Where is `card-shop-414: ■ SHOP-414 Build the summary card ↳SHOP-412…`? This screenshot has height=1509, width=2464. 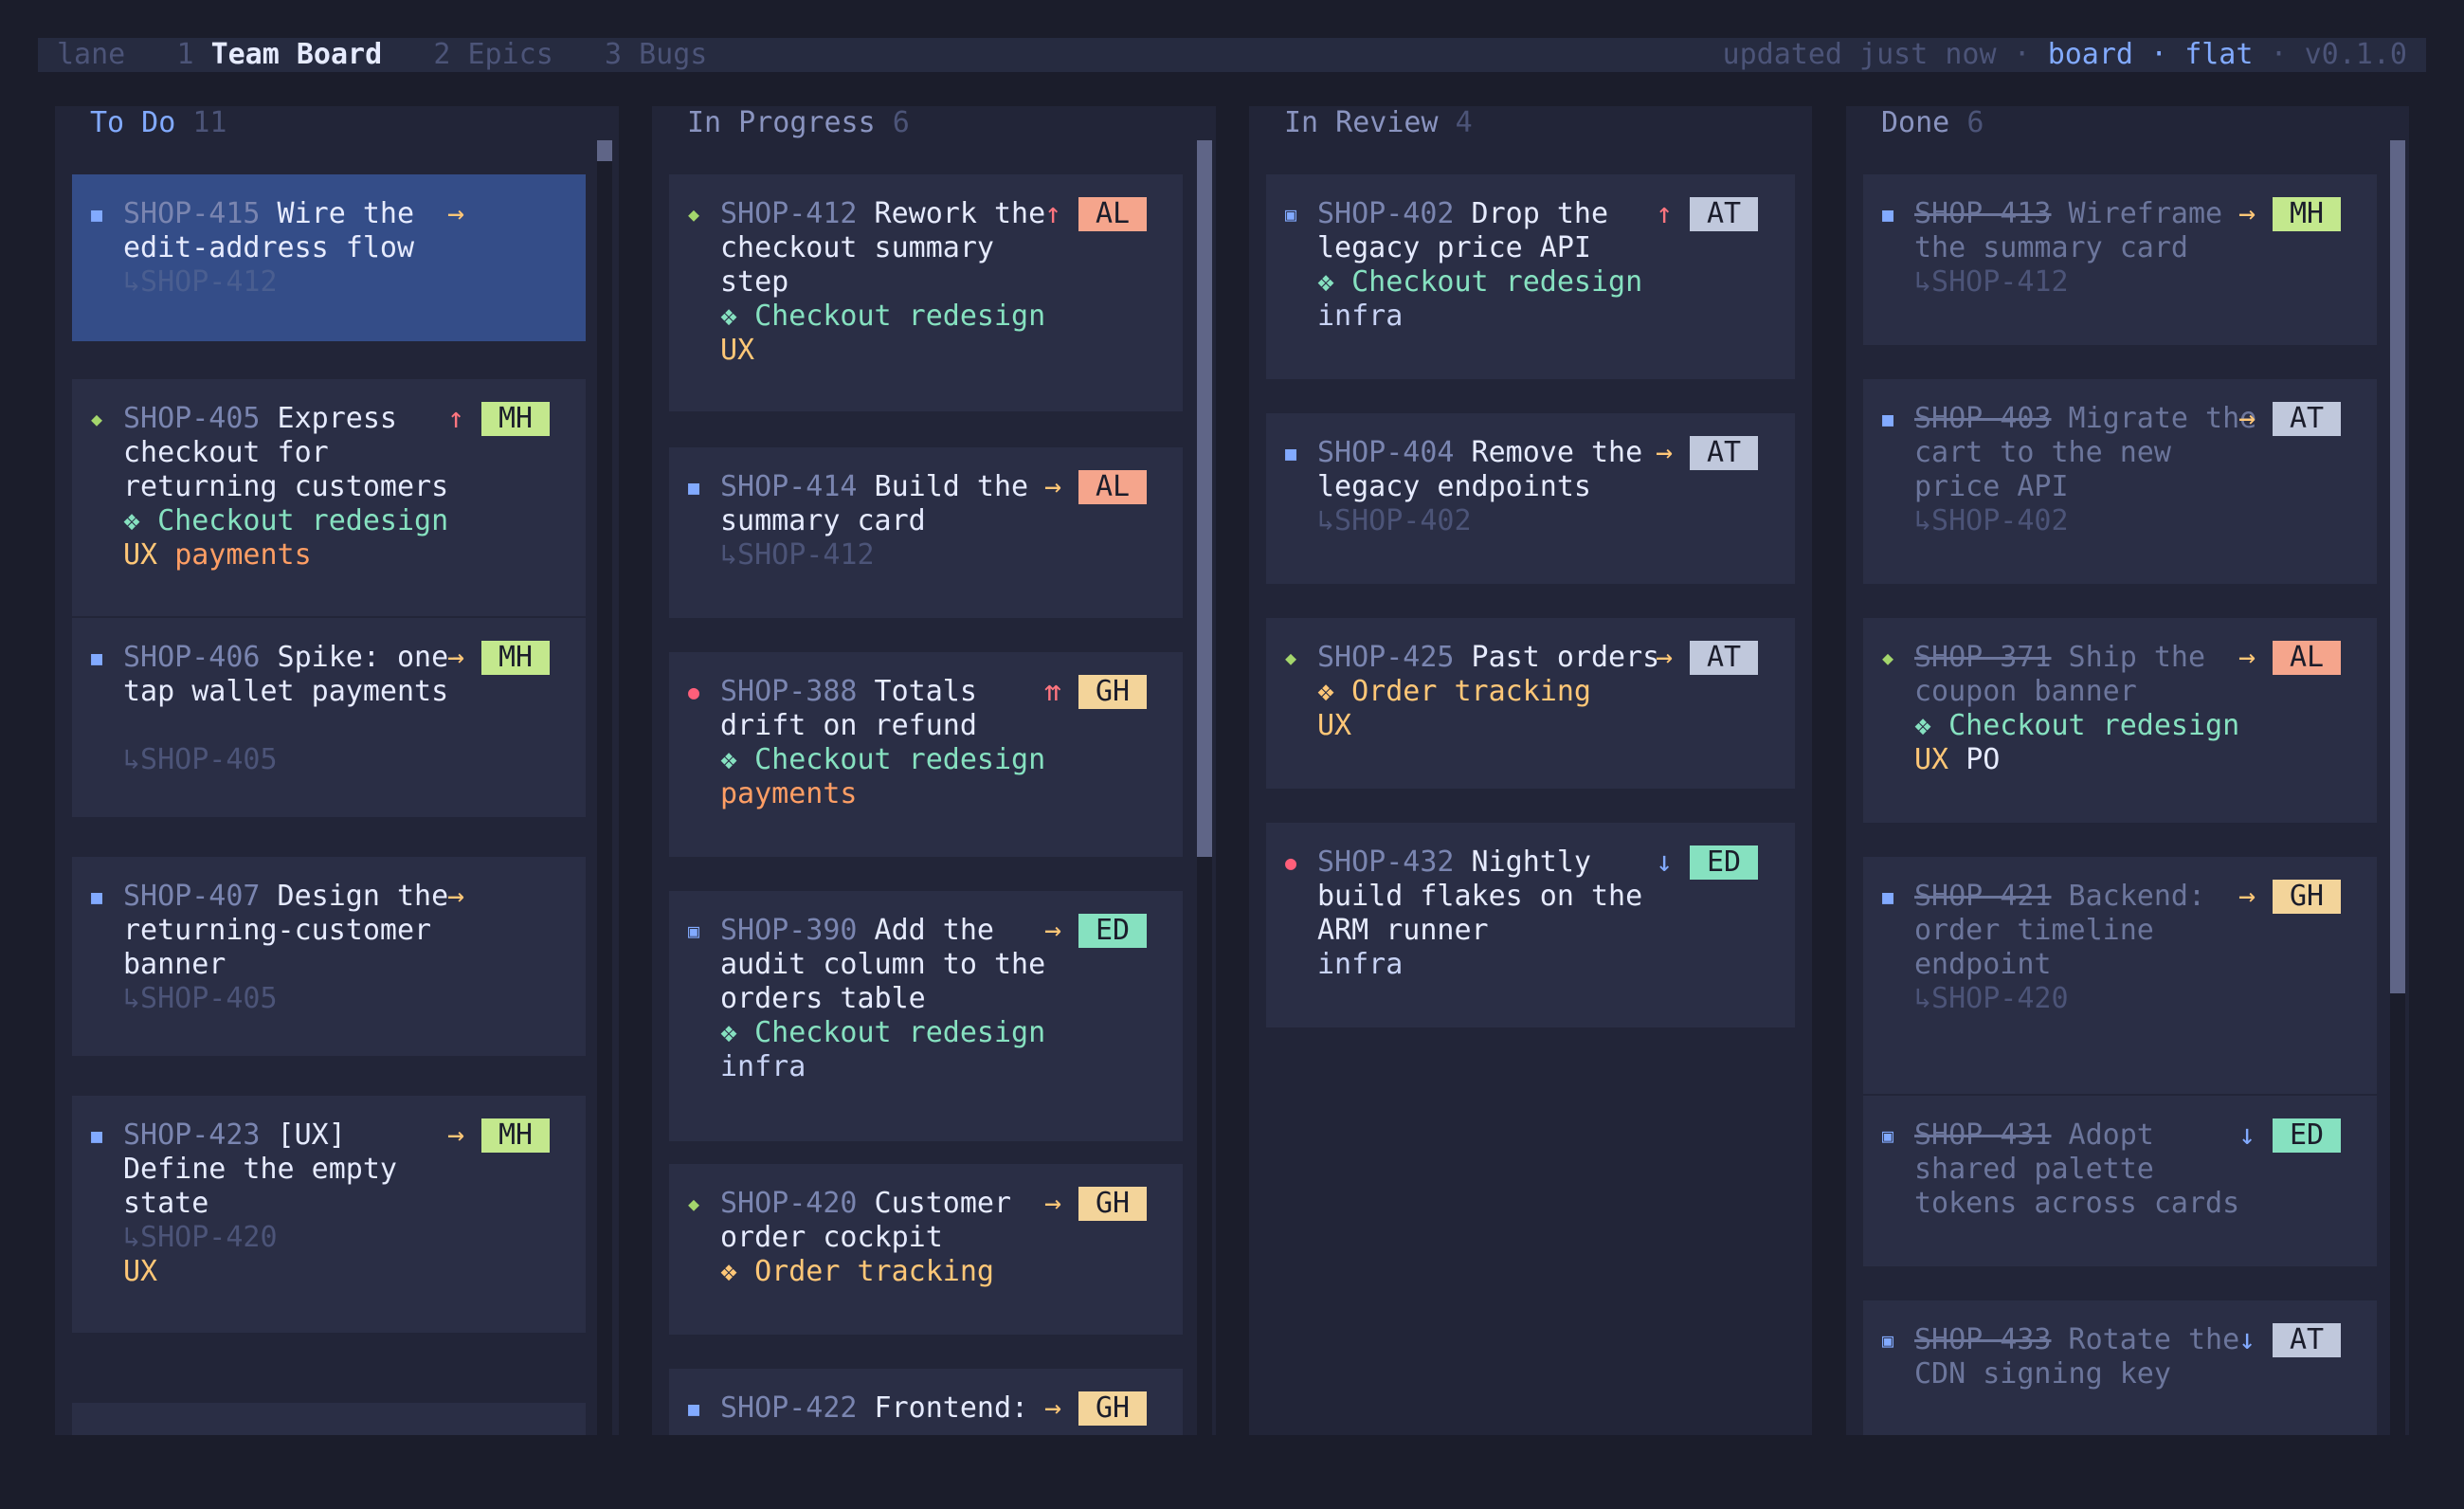 card-shop-414: ■ SHOP-414 Build the summary card ↳SHOP-412… is located at coordinates (926, 532).